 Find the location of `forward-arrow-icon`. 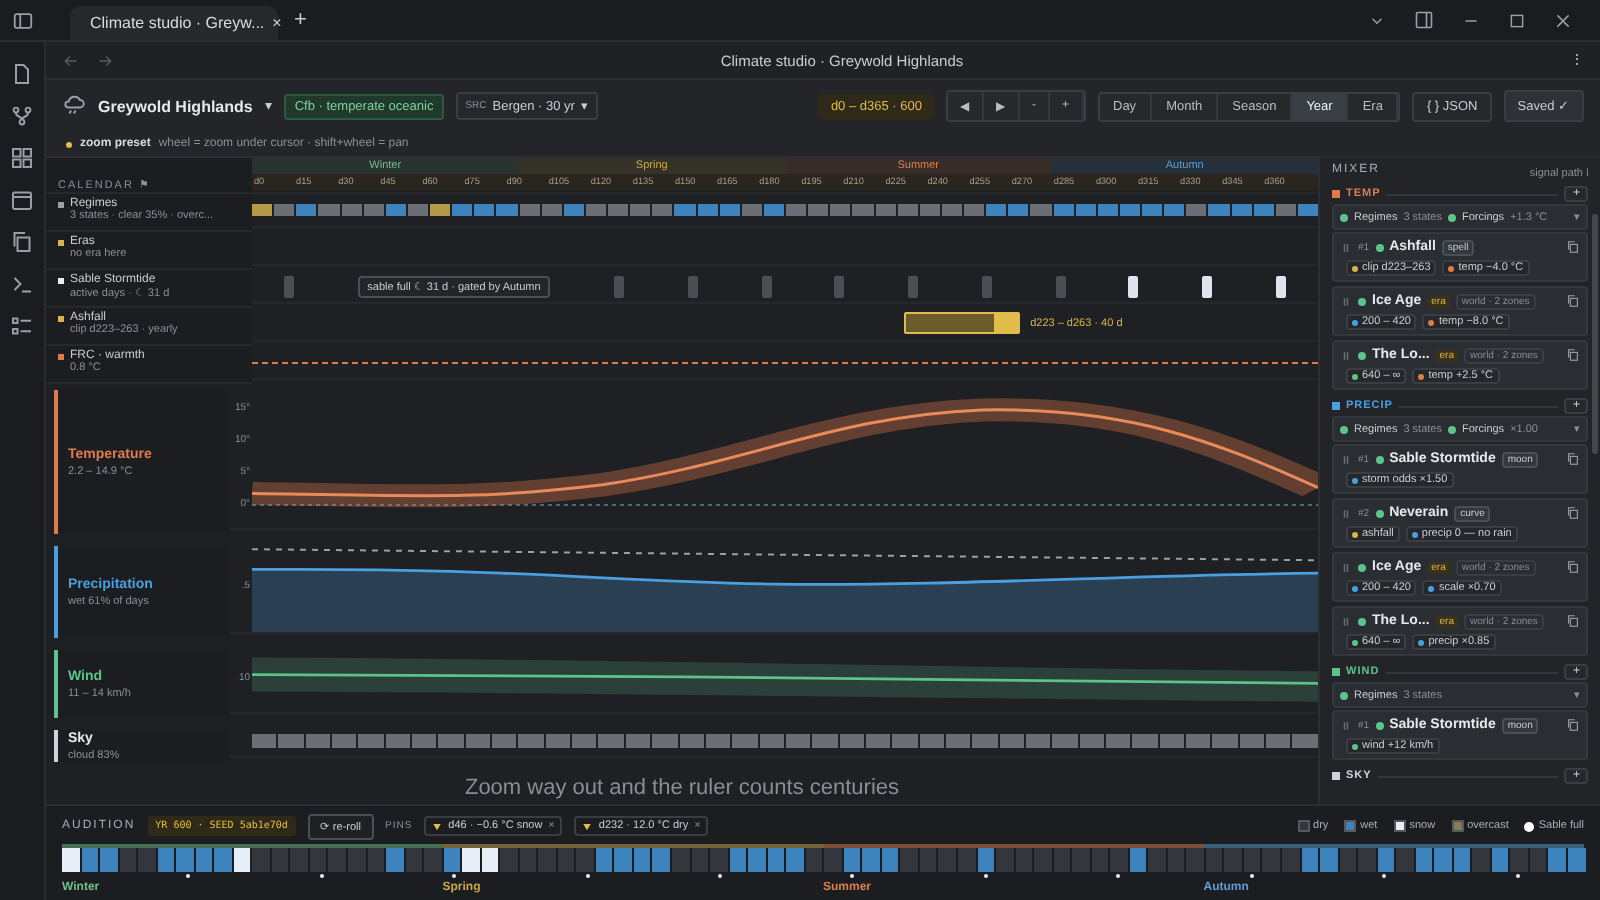

forward-arrow-icon is located at coordinates (105, 60).